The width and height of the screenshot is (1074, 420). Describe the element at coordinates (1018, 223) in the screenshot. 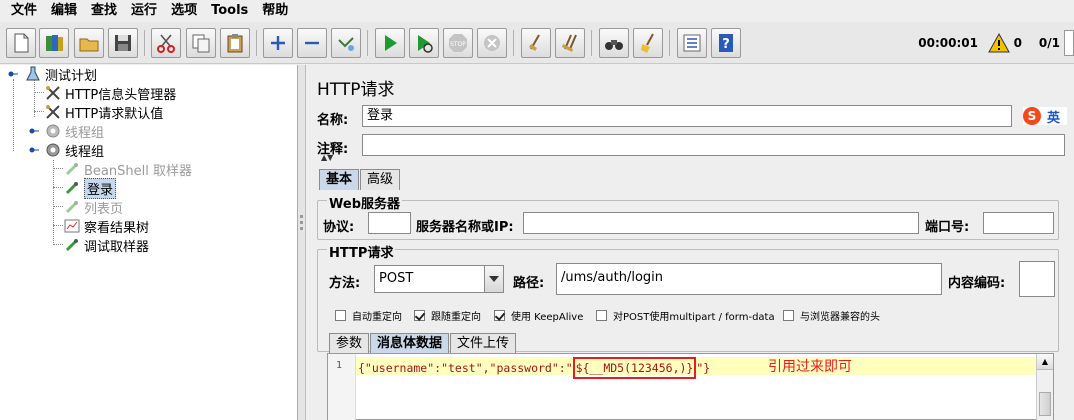

I see `port-input` at that location.